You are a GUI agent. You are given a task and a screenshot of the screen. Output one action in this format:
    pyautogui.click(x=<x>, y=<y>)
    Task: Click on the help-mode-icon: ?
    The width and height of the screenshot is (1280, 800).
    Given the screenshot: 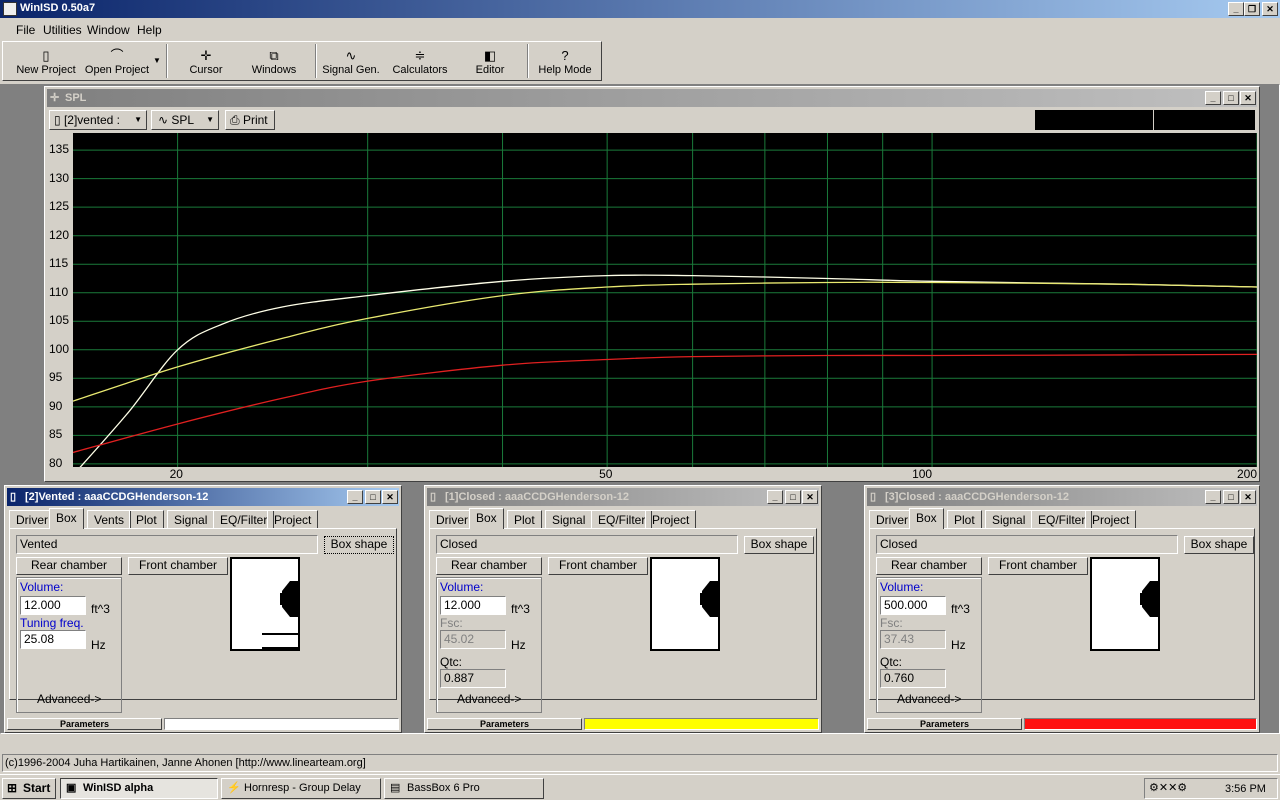 What is the action you would take?
    pyautogui.click(x=565, y=55)
    